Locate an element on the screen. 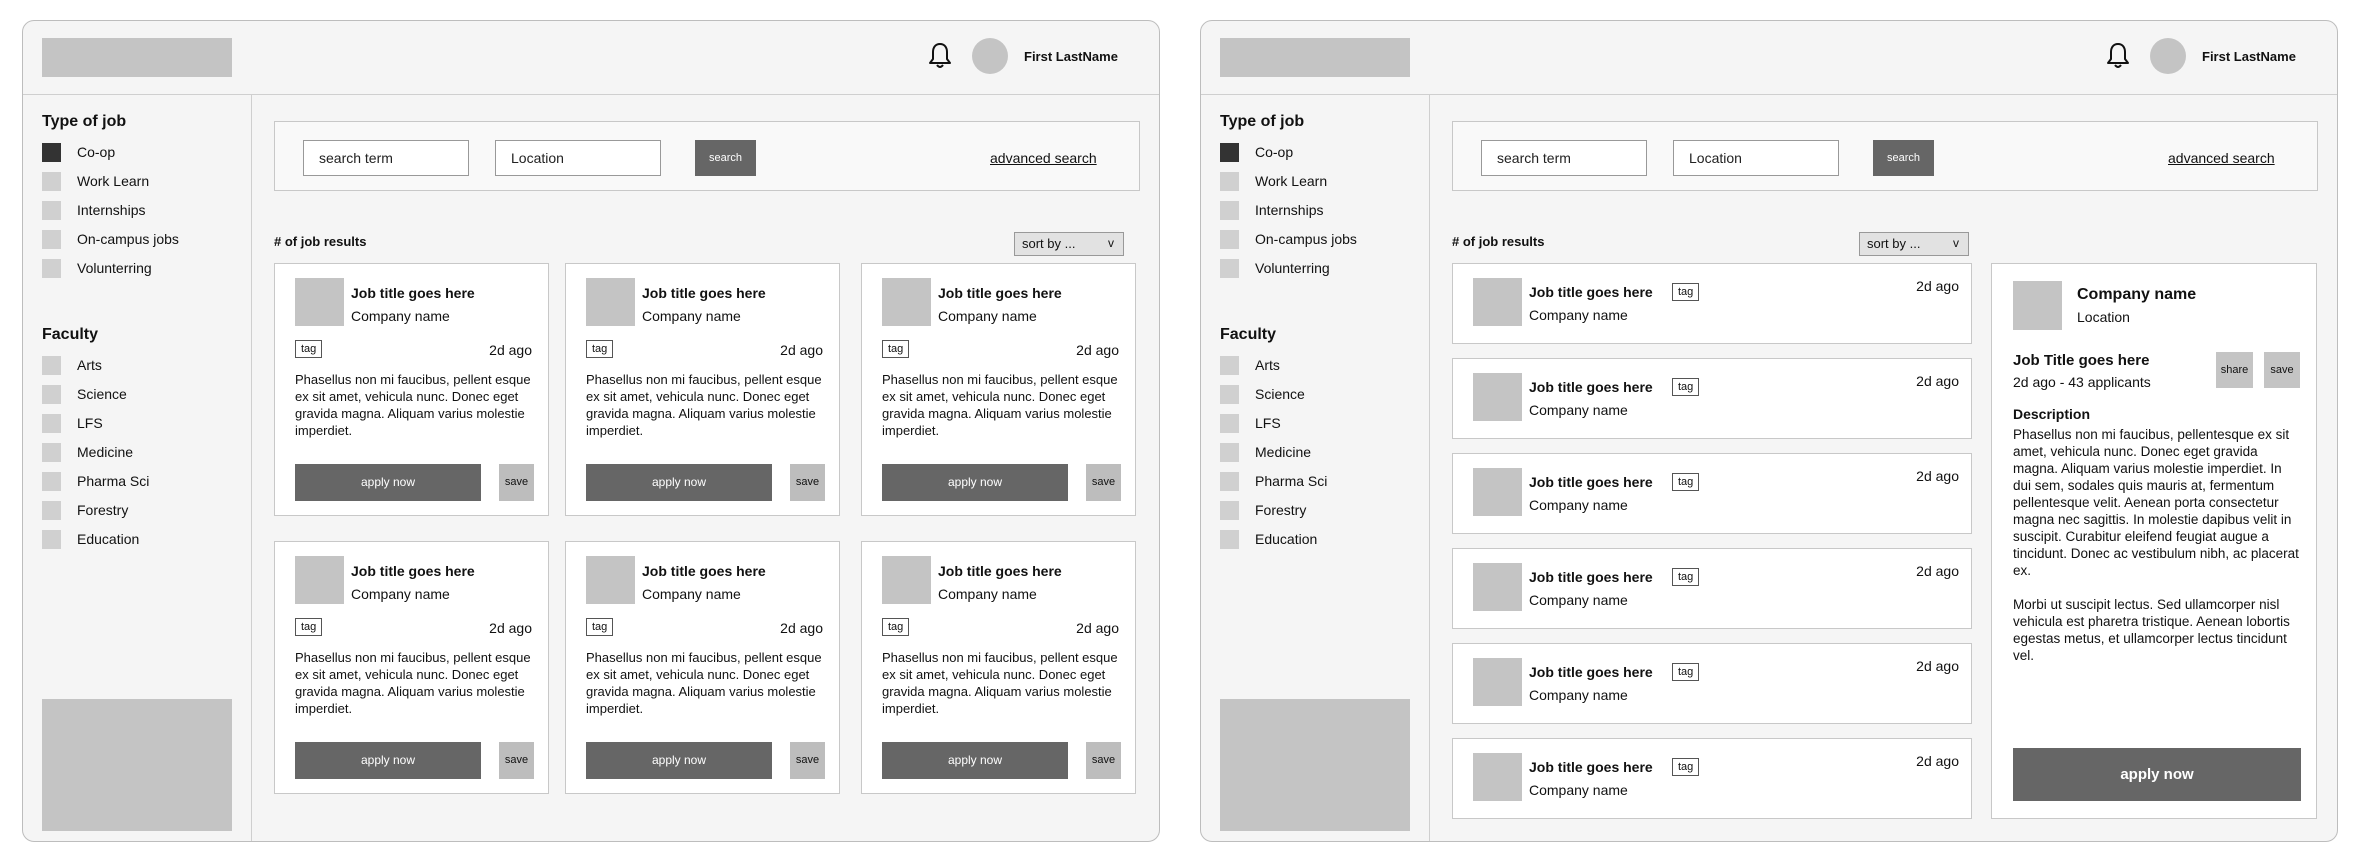 The image size is (2362, 867). filter-label: Medicine is located at coordinates (105, 452).